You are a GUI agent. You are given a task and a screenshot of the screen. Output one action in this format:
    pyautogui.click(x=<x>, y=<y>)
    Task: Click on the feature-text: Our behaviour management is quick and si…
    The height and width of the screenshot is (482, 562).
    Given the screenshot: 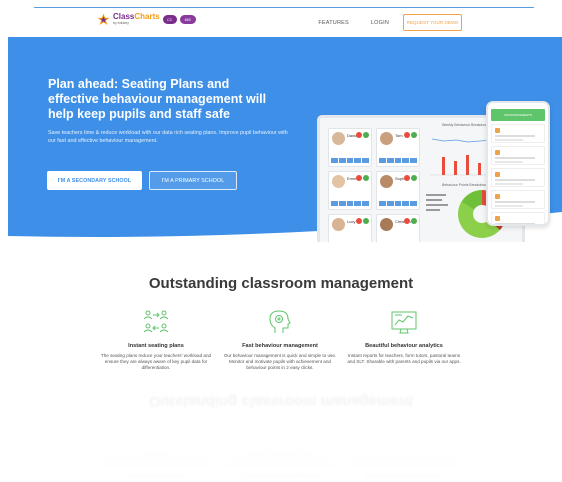 What is the action you would take?
    pyautogui.click(x=280, y=362)
    